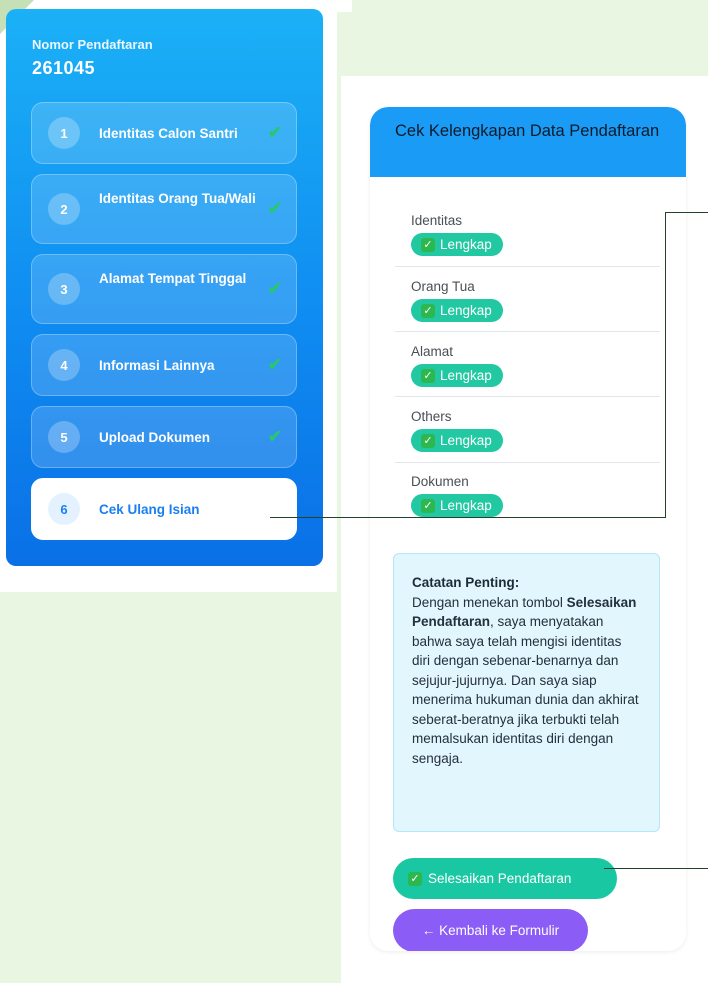 This screenshot has height=983, width=708. What do you see at coordinates (443, 286) in the screenshot?
I see `row-title-orang-tua: Orang Tua` at bounding box center [443, 286].